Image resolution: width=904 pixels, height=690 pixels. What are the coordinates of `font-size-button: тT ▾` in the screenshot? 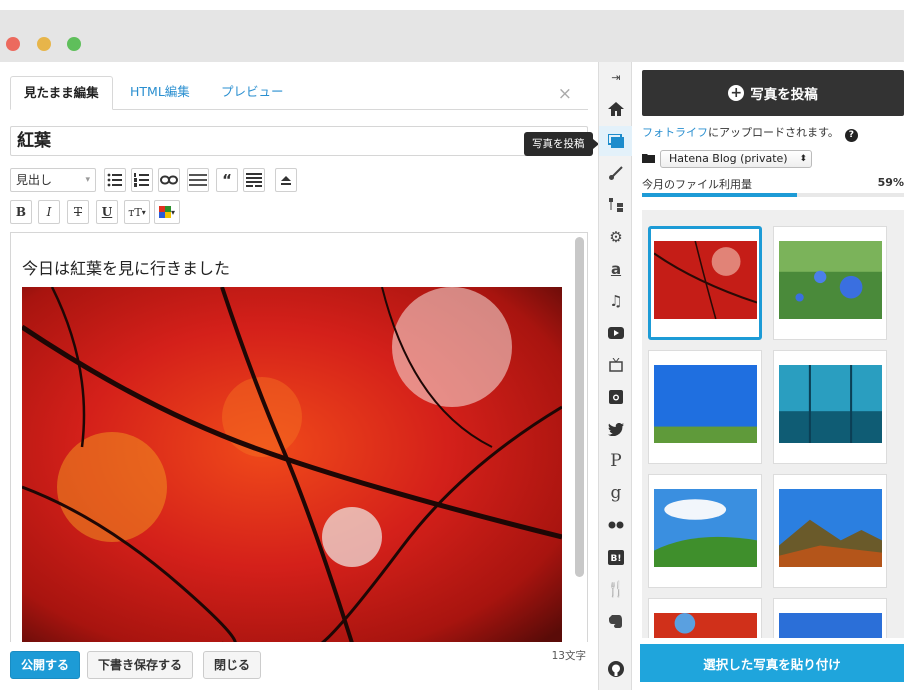 It's located at (137, 212).